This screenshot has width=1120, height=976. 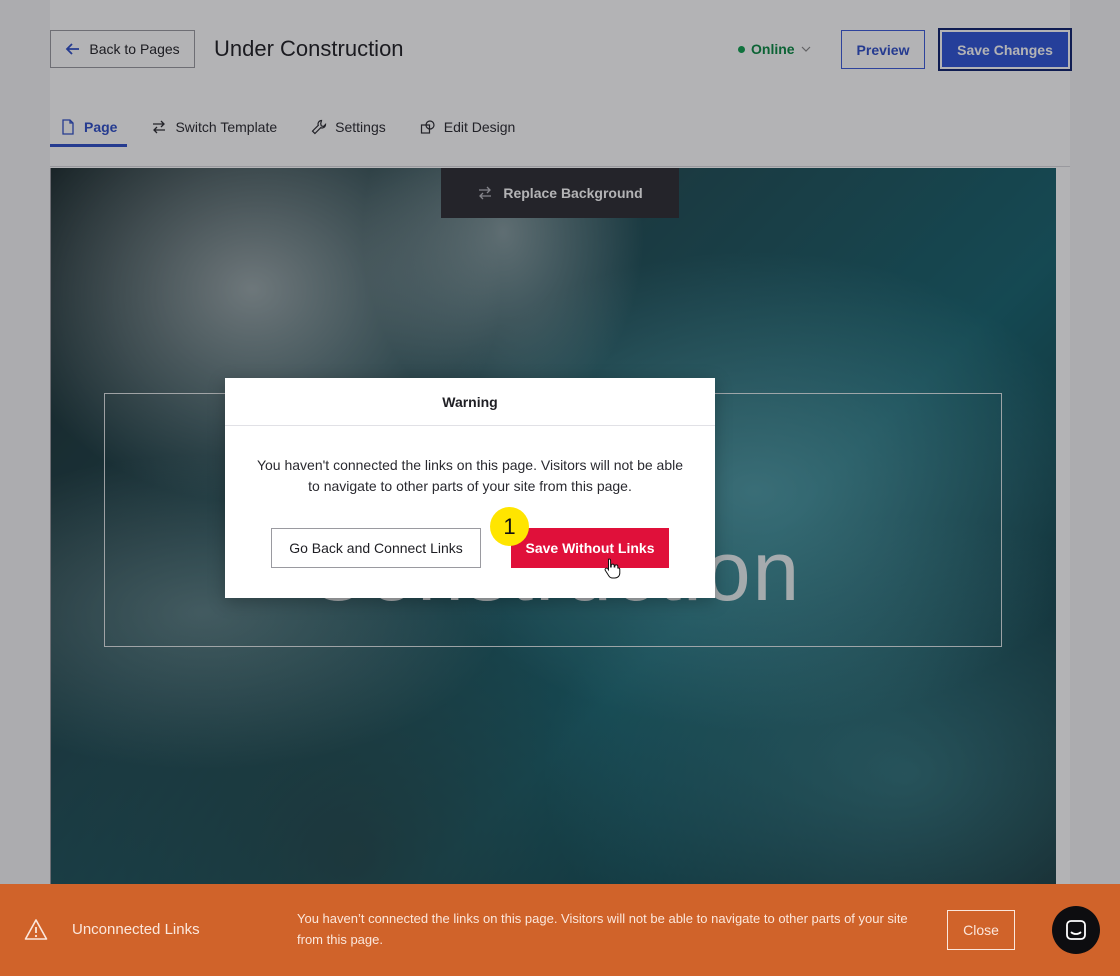 I want to click on warning-triangle-icon, so click(x=36, y=929).